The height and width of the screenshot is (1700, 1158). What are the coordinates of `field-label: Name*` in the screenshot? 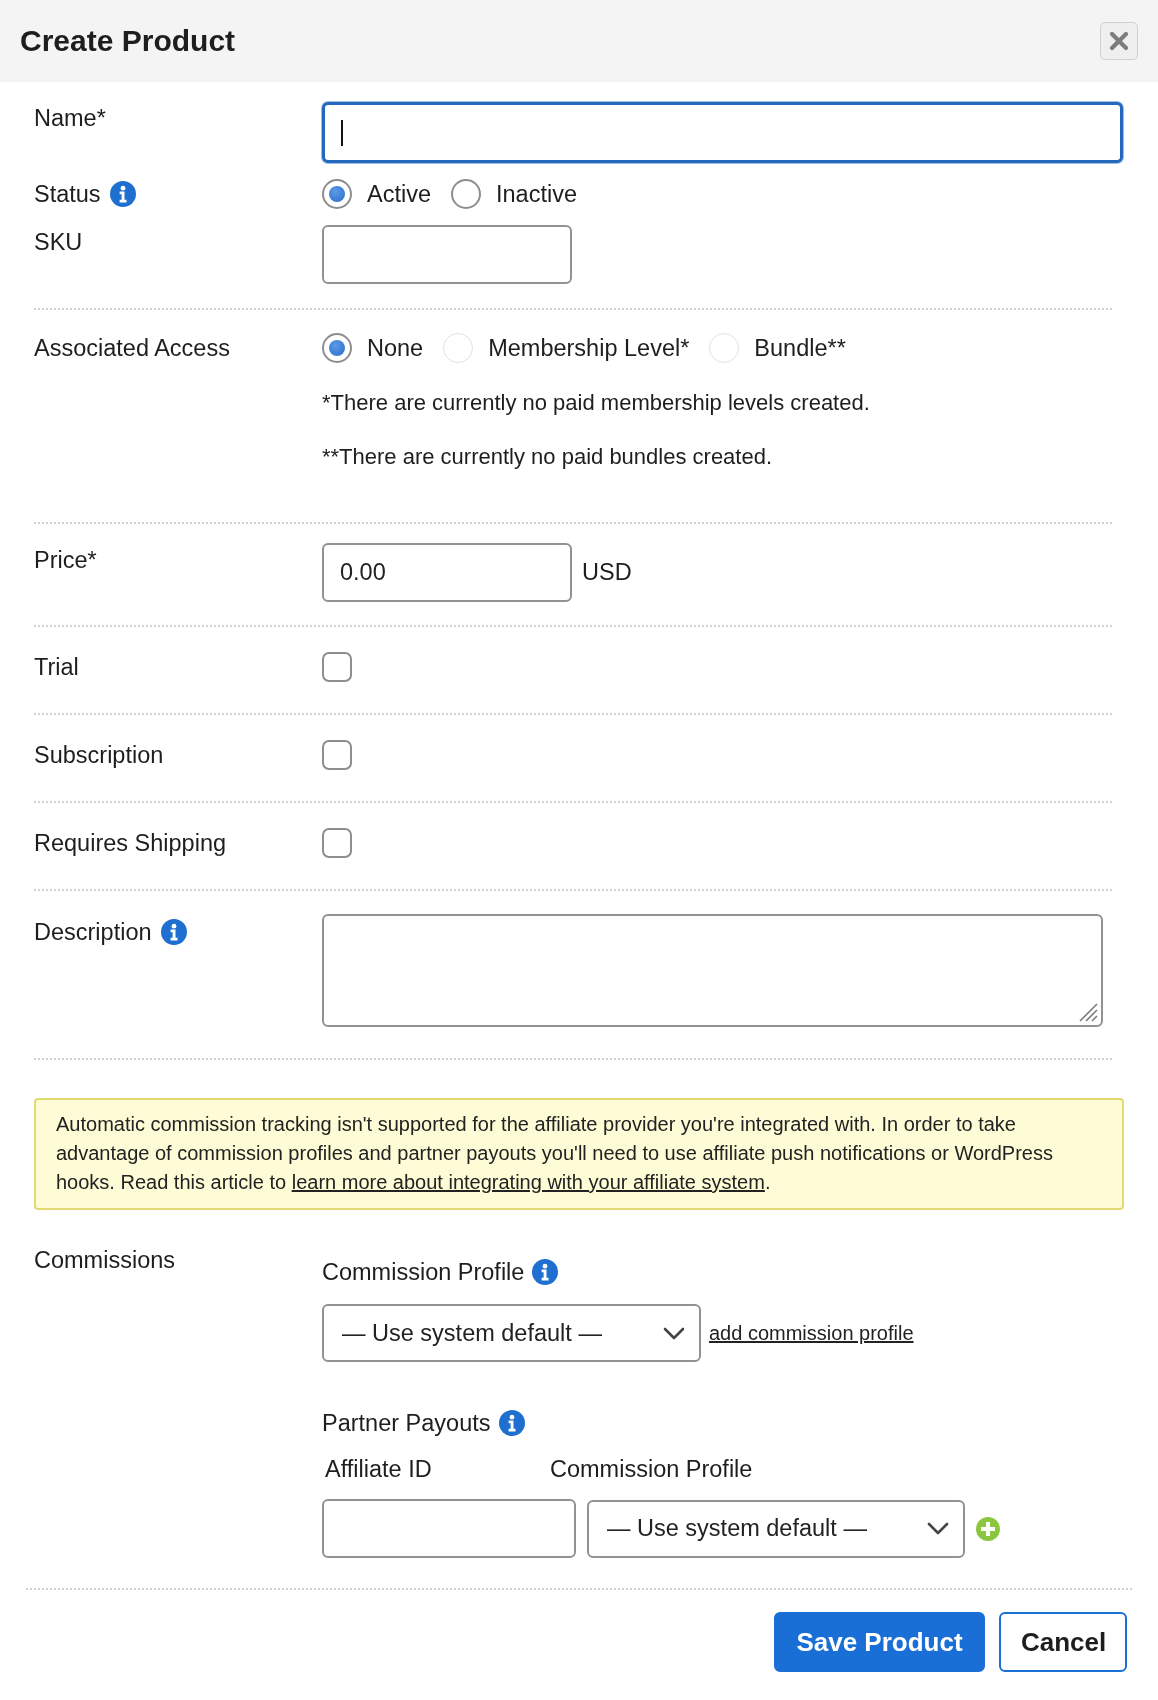 It's located at (70, 118).